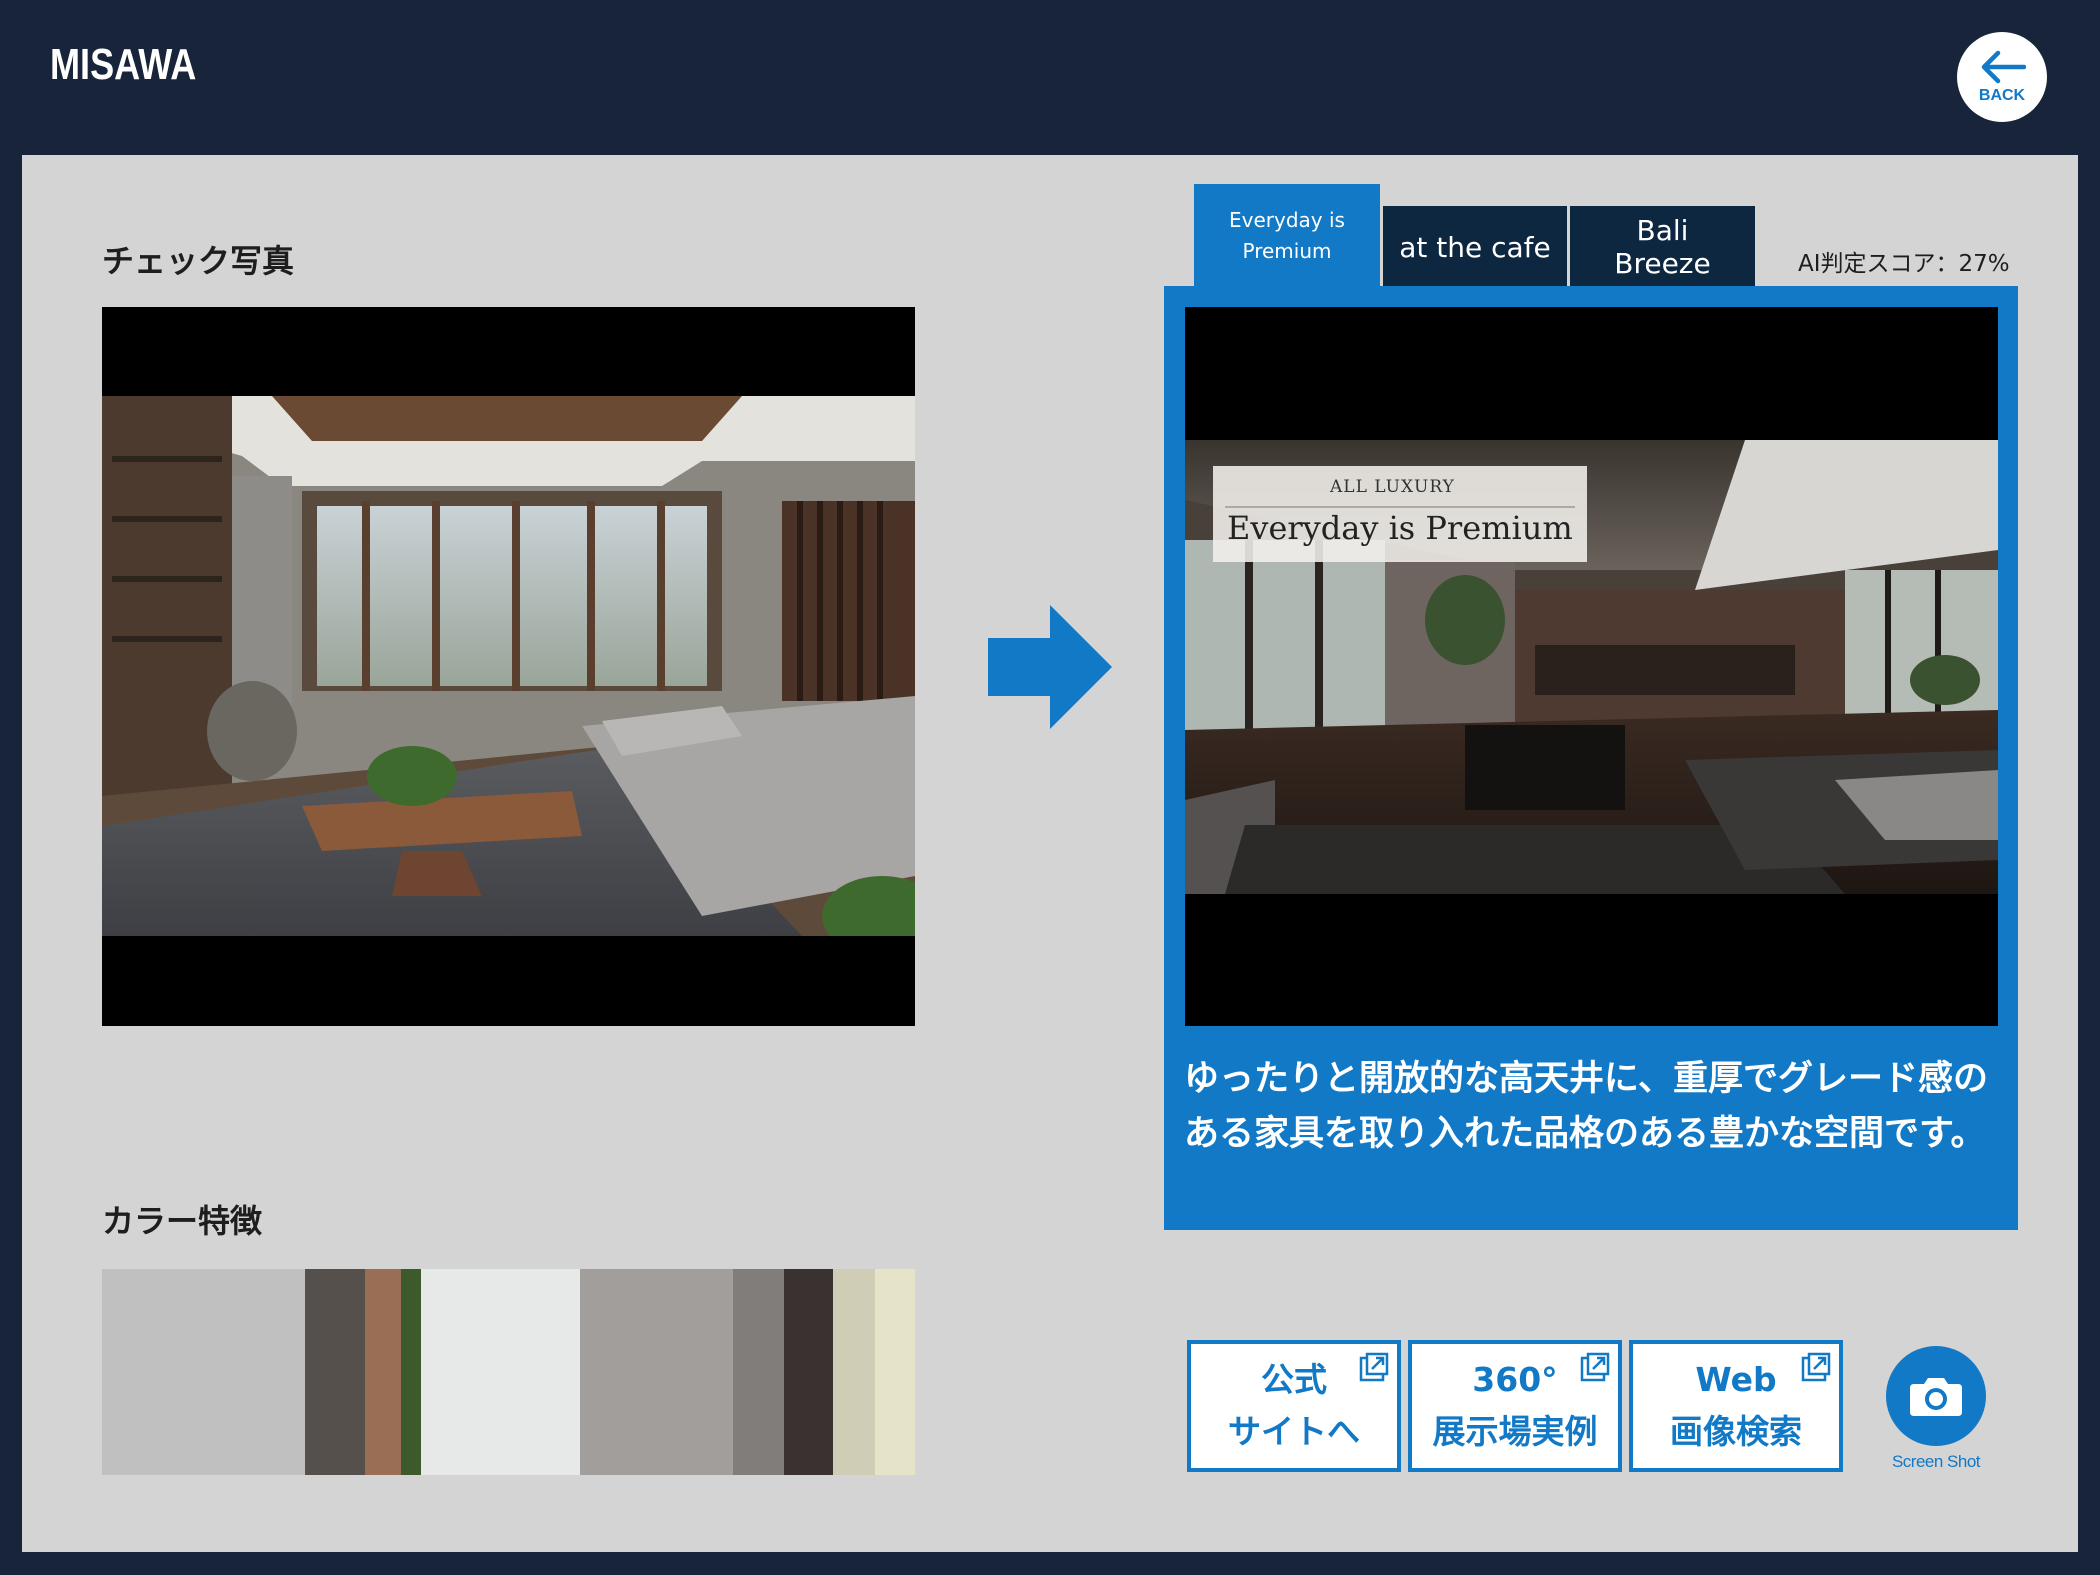  What do you see at coordinates (1736, 1406) in the screenshot?
I see `web-image-search-button: Web 画像検索` at bounding box center [1736, 1406].